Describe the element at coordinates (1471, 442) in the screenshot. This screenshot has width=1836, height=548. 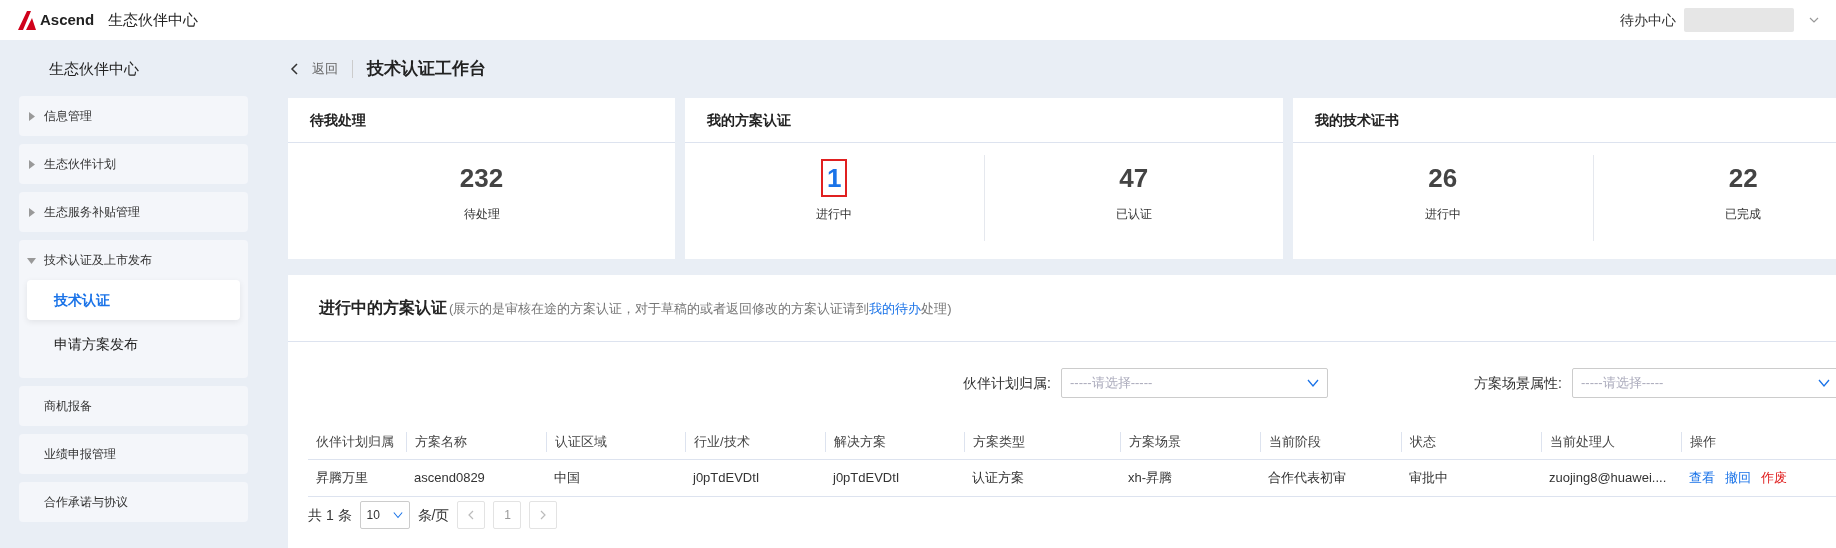
I see `column-header: 状态` at that location.